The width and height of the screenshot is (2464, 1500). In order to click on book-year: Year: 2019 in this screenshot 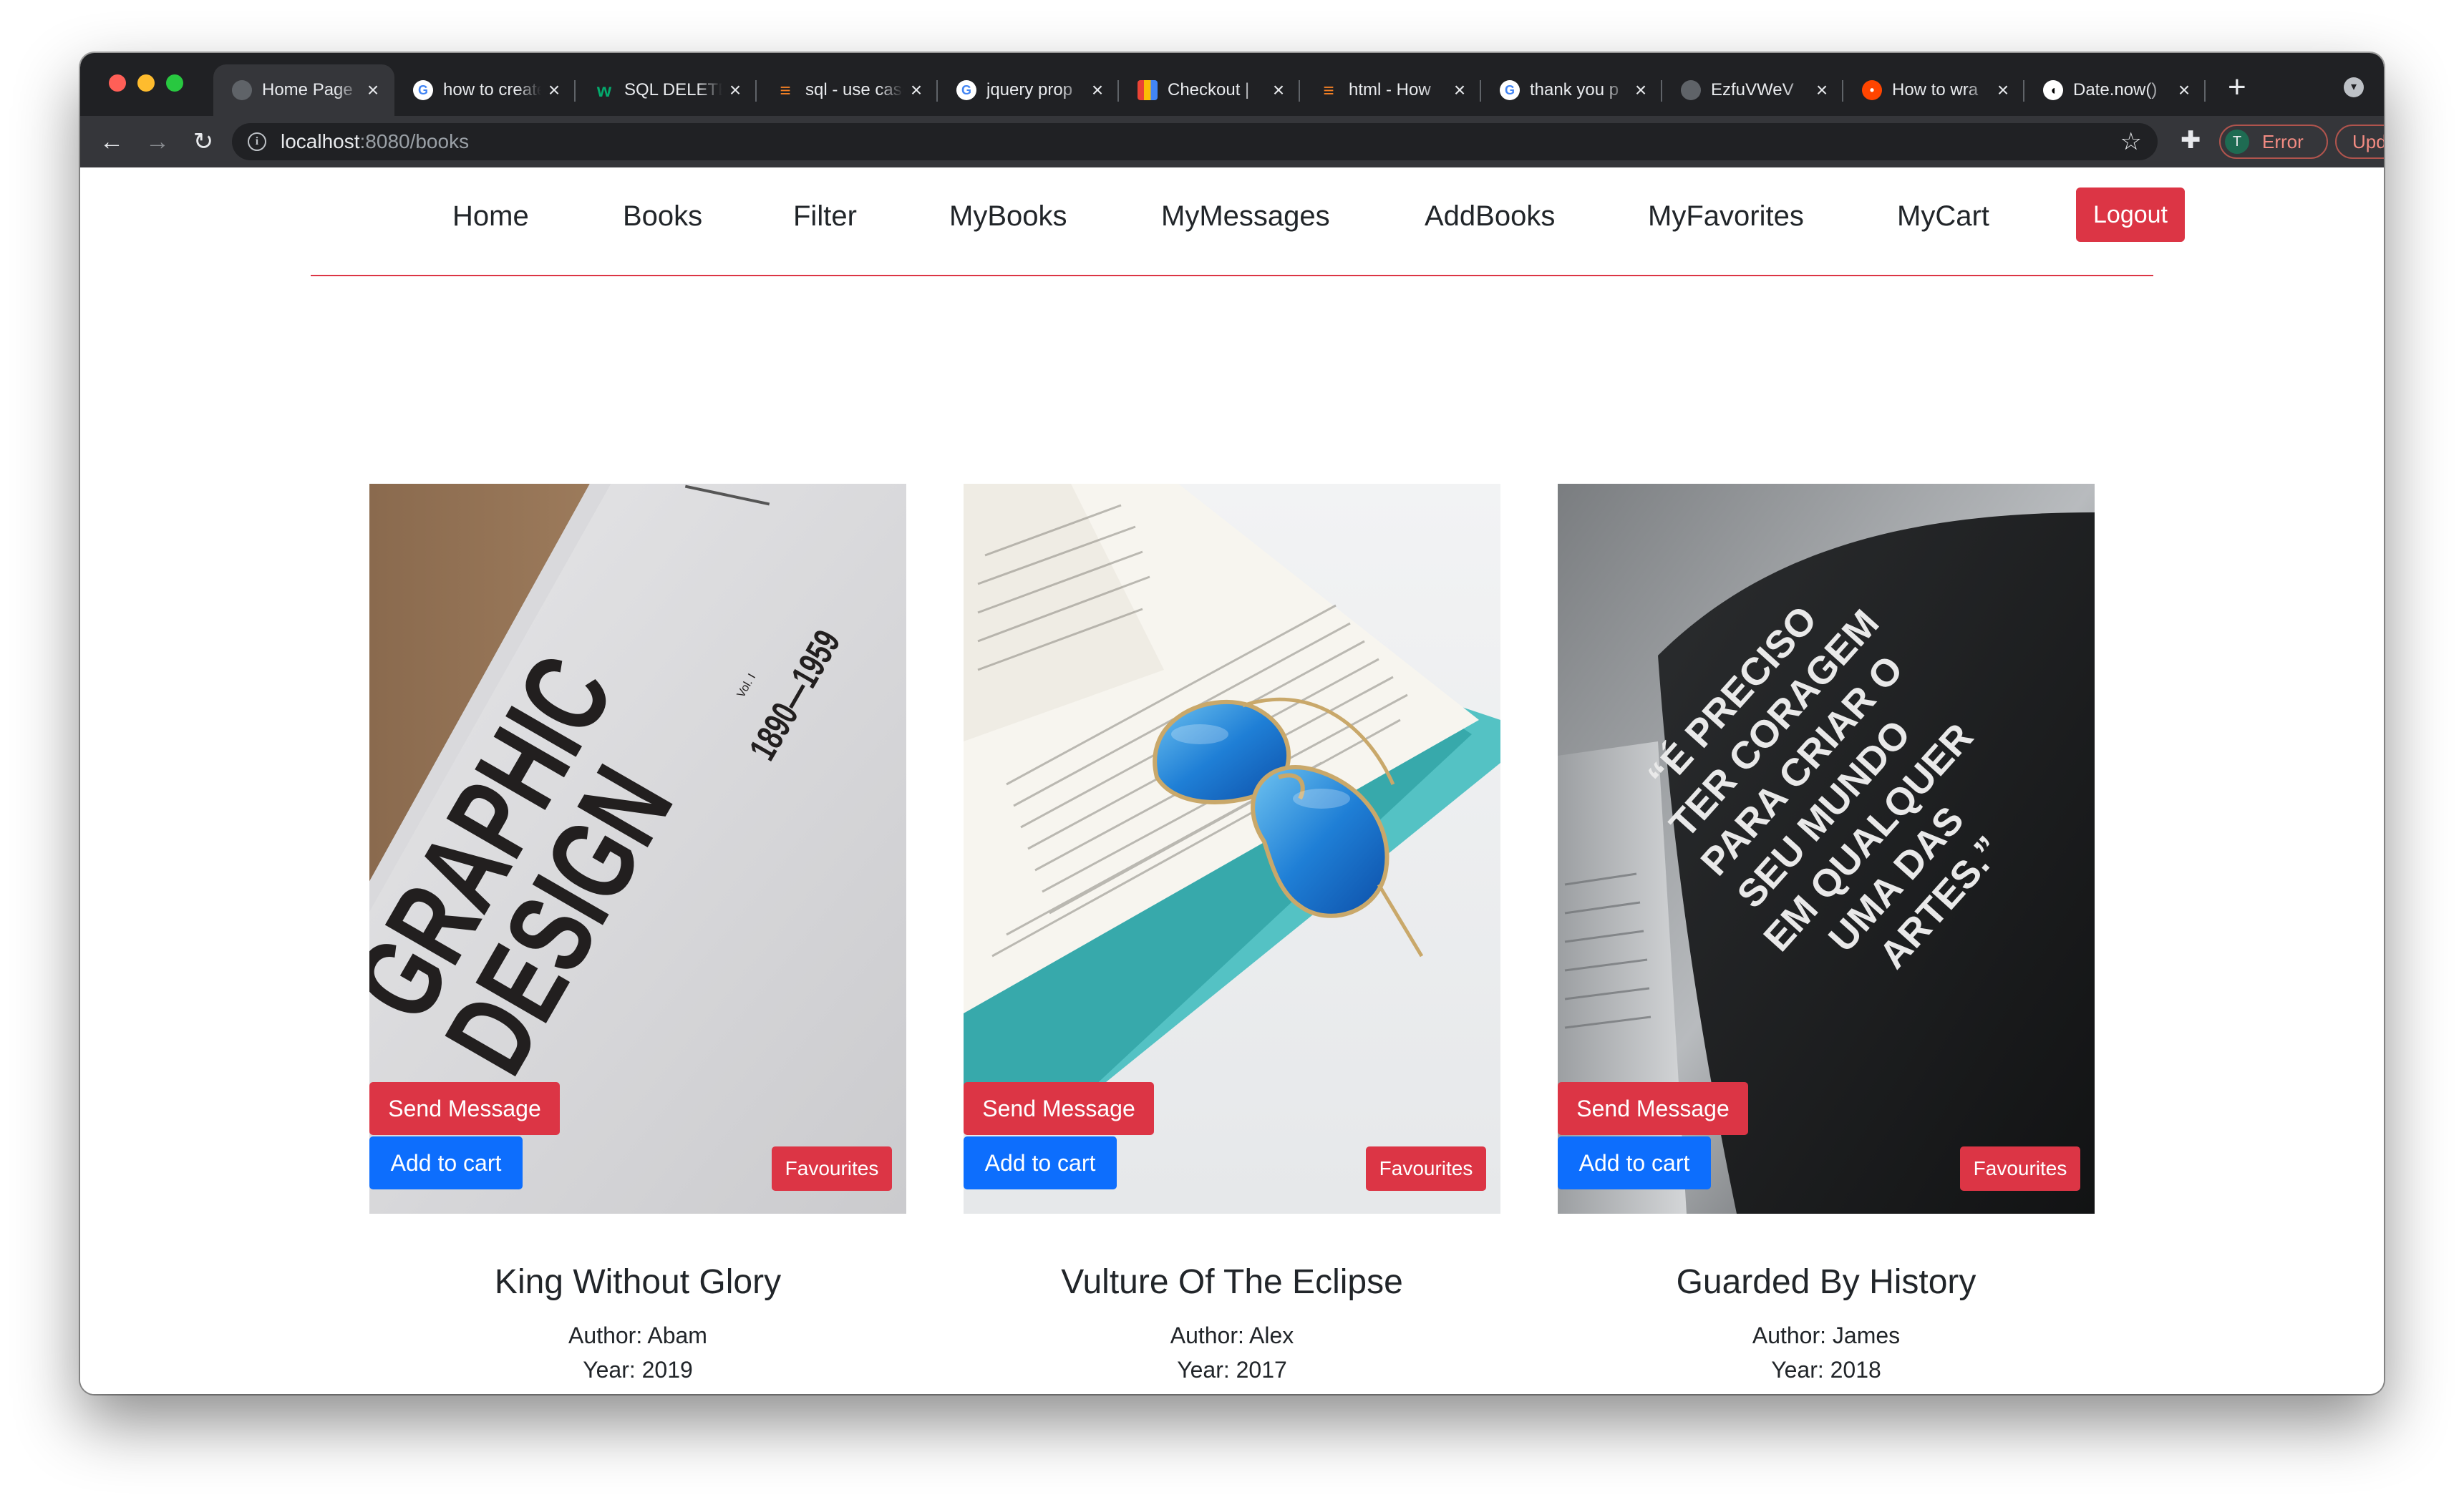, I will do `click(638, 1370)`.